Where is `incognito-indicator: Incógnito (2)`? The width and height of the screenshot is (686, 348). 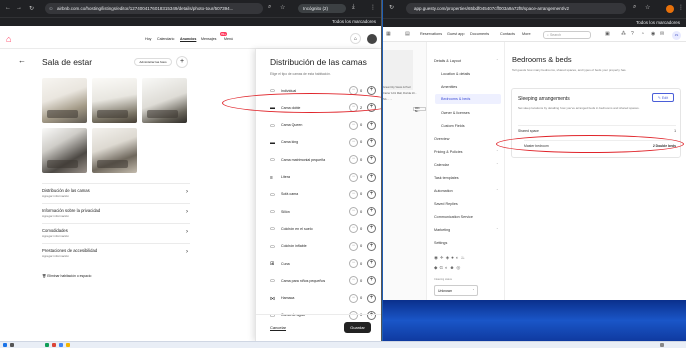 incognito-indicator: Incógnito (2) is located at coordinates (322, 8).